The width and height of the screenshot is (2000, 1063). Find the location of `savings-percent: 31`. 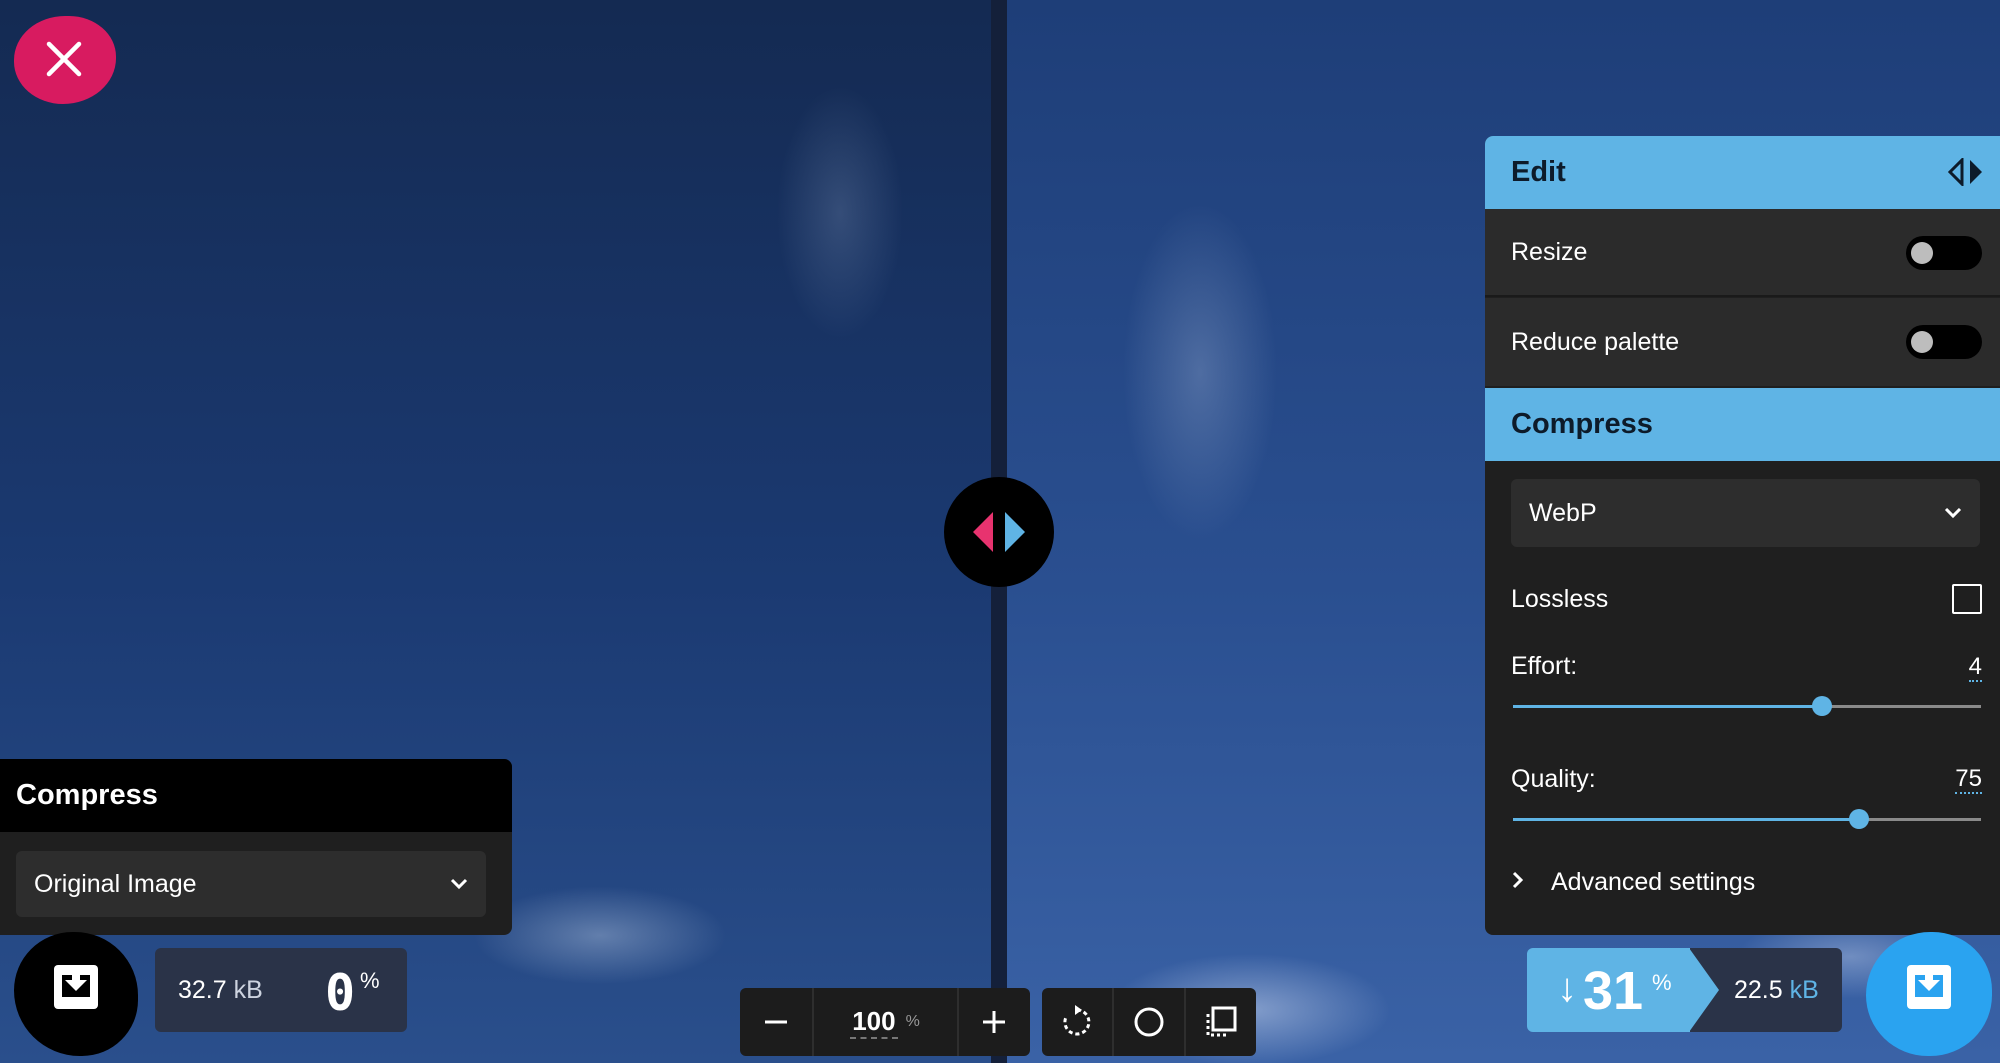

savings-percent: 31 is located at coordinates (1613, 991).